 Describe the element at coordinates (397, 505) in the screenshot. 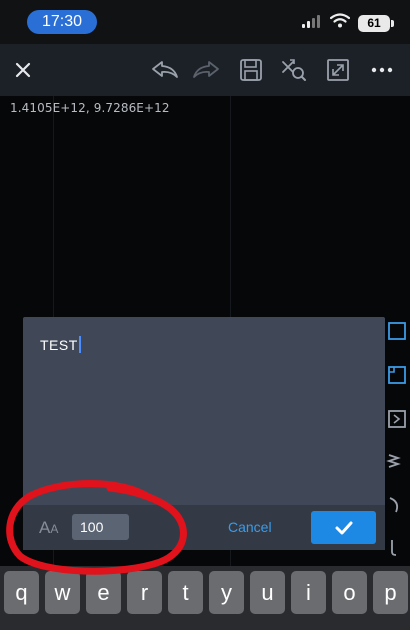

I see `curve-icon` at that location.